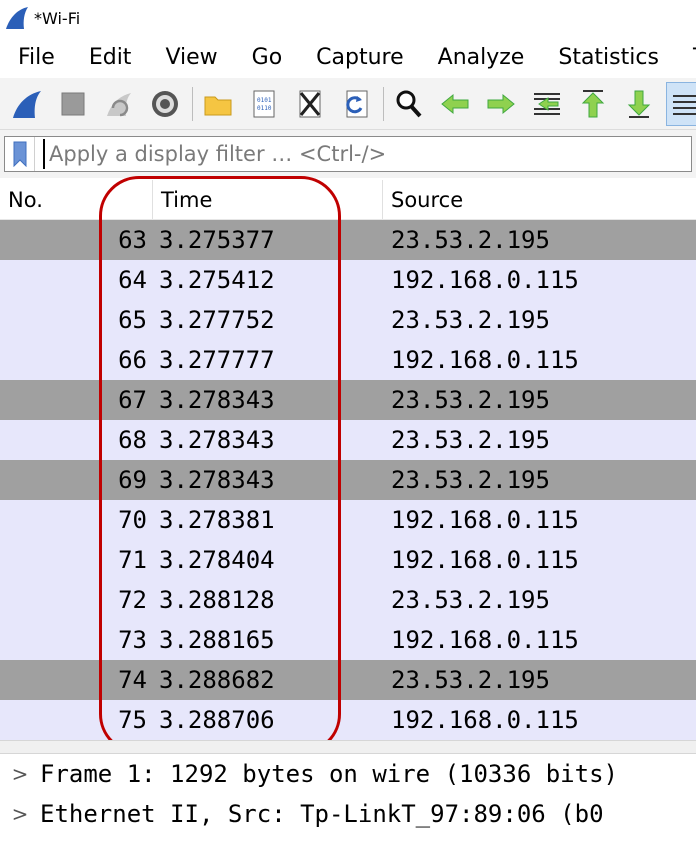  Describe the element at coordinates (191, 57) in the screenshot. I see `menu-view: View` at that location.